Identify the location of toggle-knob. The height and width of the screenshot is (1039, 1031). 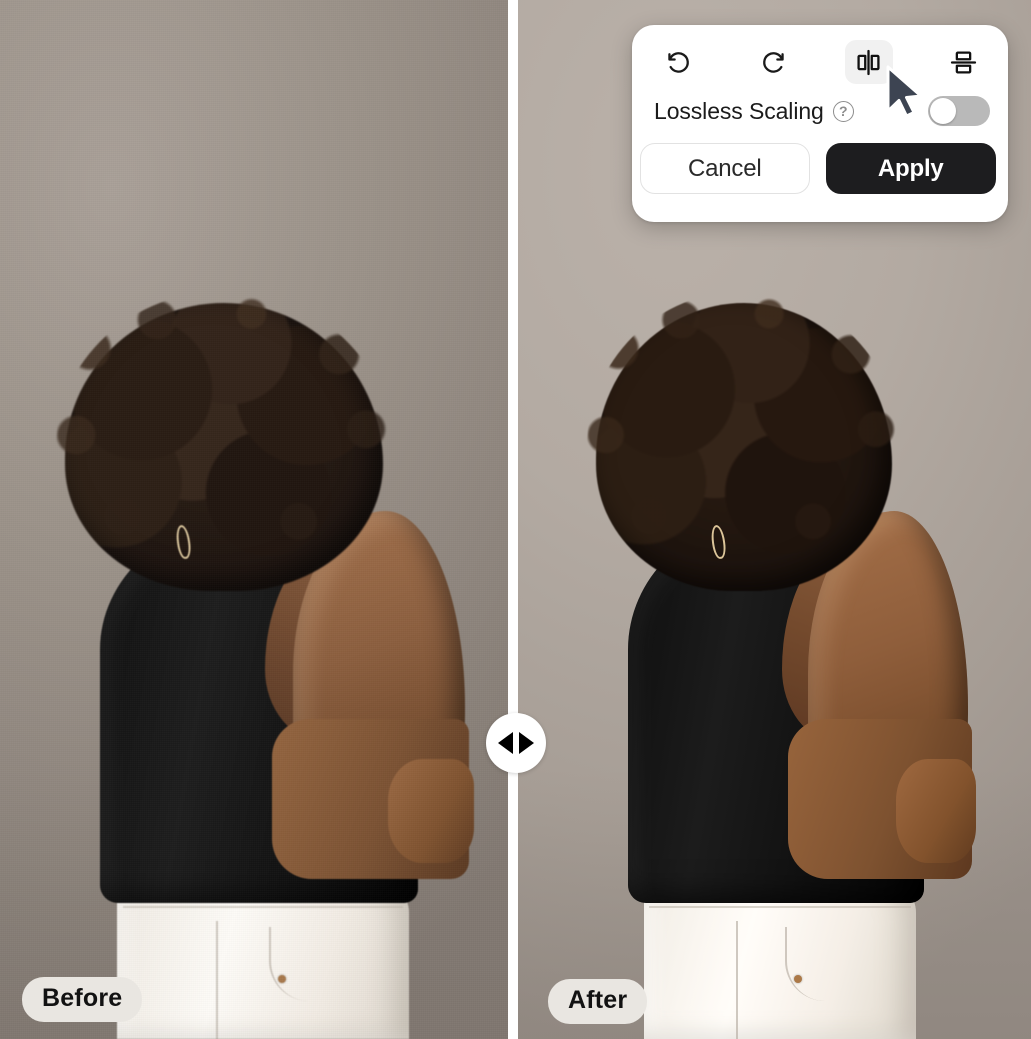
(943, 111).